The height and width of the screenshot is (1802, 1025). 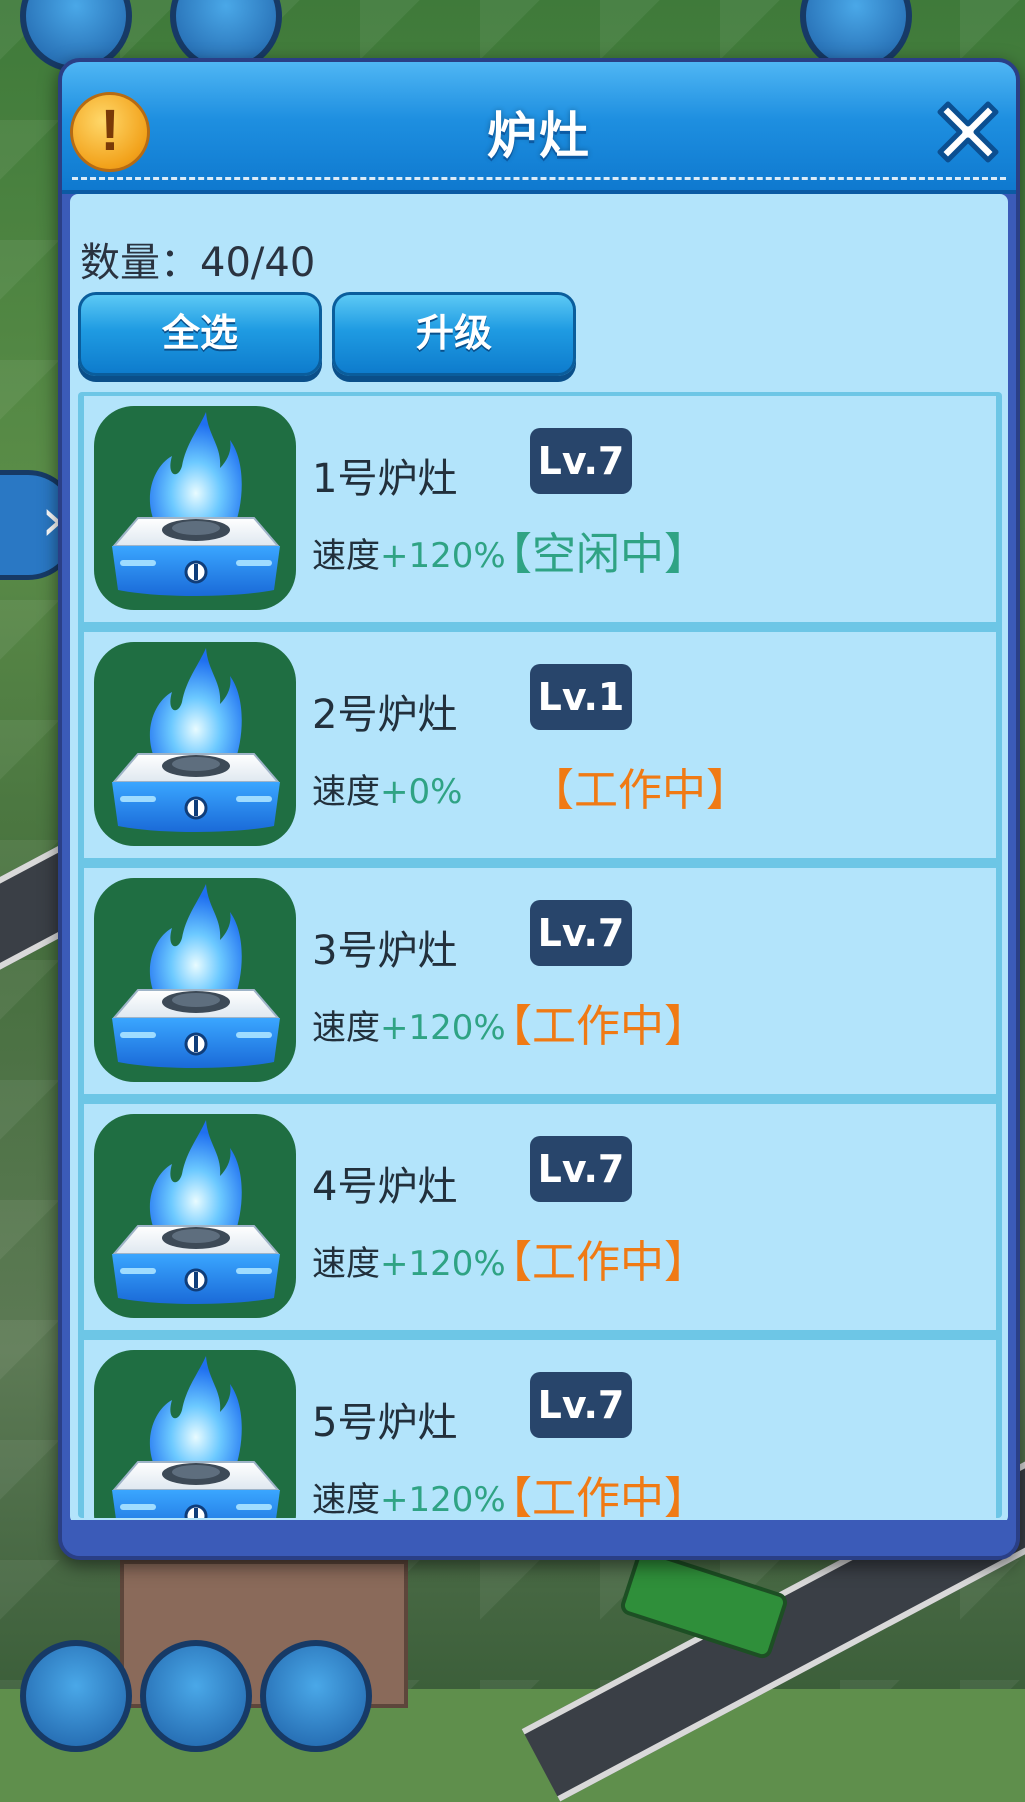 I want to click on upgrade-button: 升级, so click(x=454, y=334).